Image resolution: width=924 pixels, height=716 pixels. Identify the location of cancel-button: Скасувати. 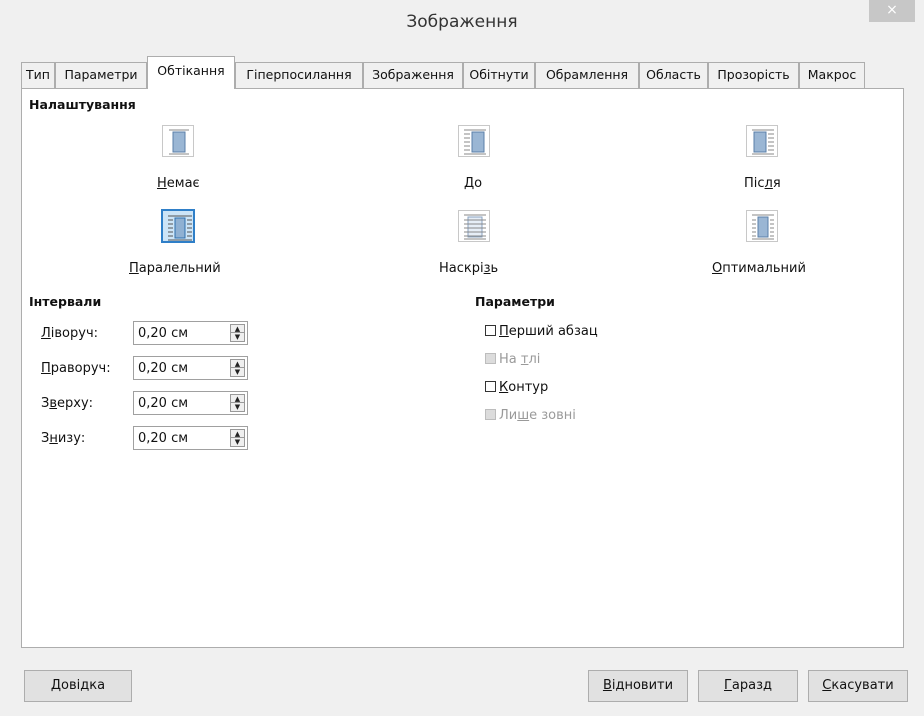
(858, 686).